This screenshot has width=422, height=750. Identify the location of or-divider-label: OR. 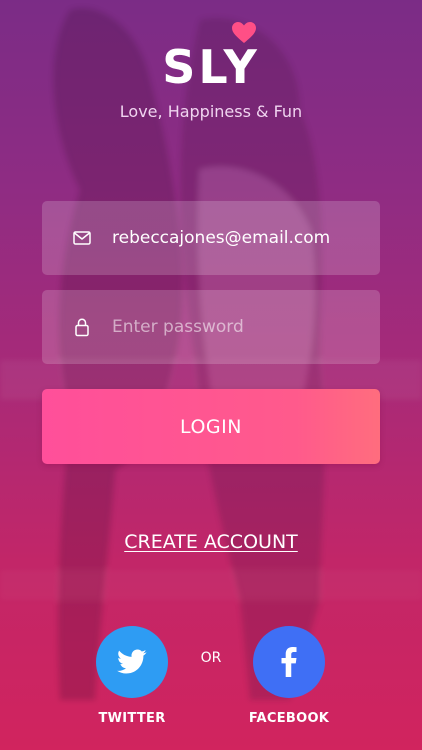
(211, 658).